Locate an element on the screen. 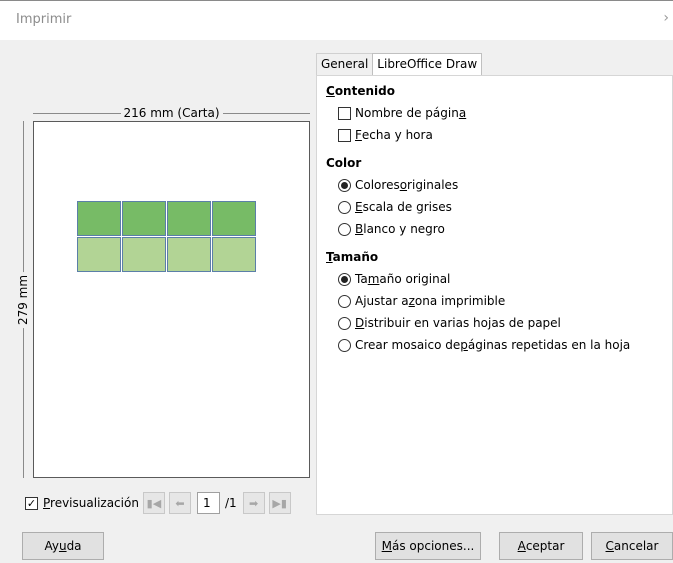 The width and height of the screenshot is (673, 563). tab-bar: General LibreOffice Draw is located at coordinates (399, 64).